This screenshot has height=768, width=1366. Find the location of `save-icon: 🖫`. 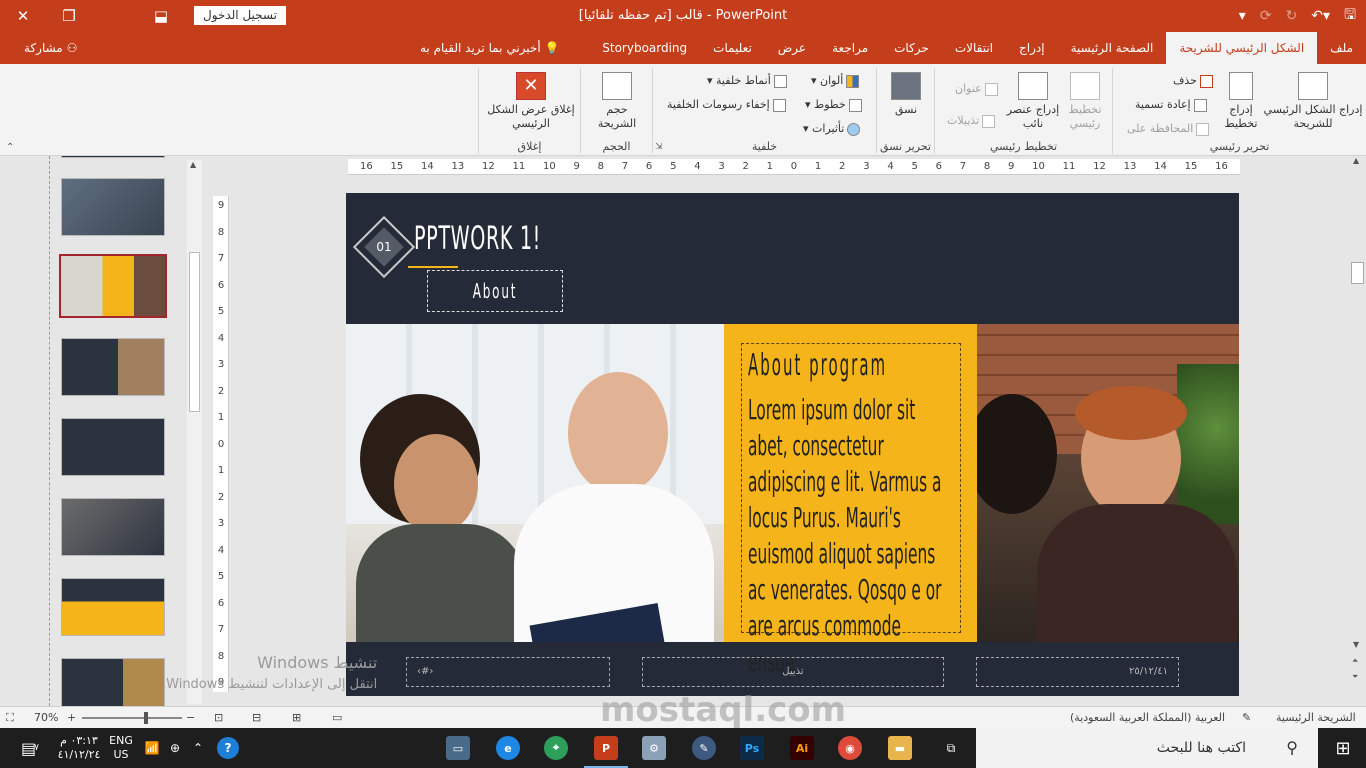

save-icon: 🖫 is located at coordinates (1350, 16).